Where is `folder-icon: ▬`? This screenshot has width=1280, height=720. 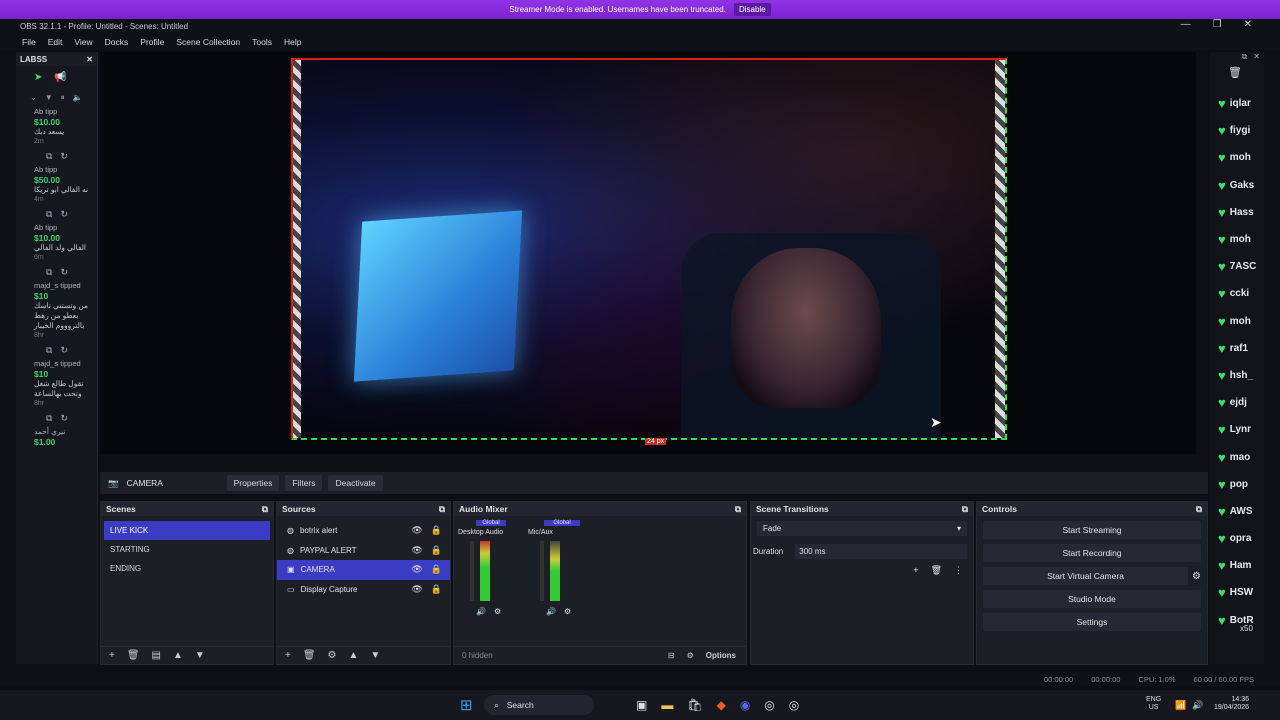
folder-icon: ▬ is located at coordinates (667, 705).